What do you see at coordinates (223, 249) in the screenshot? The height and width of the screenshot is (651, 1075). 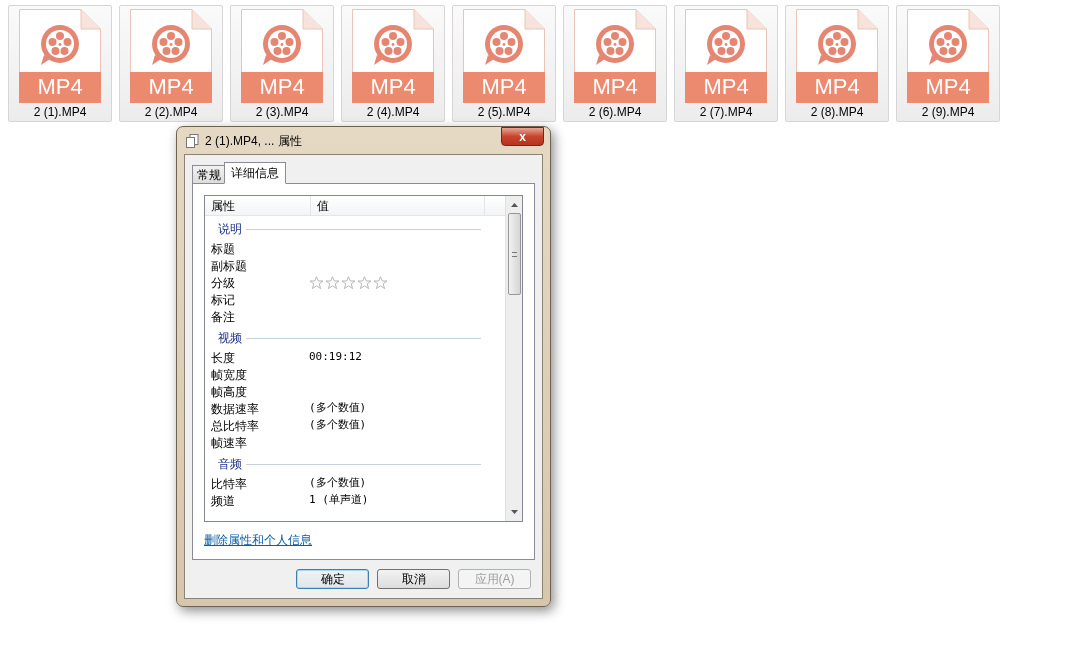 I see `property-name: 标题` at bounding box center [223, 249].